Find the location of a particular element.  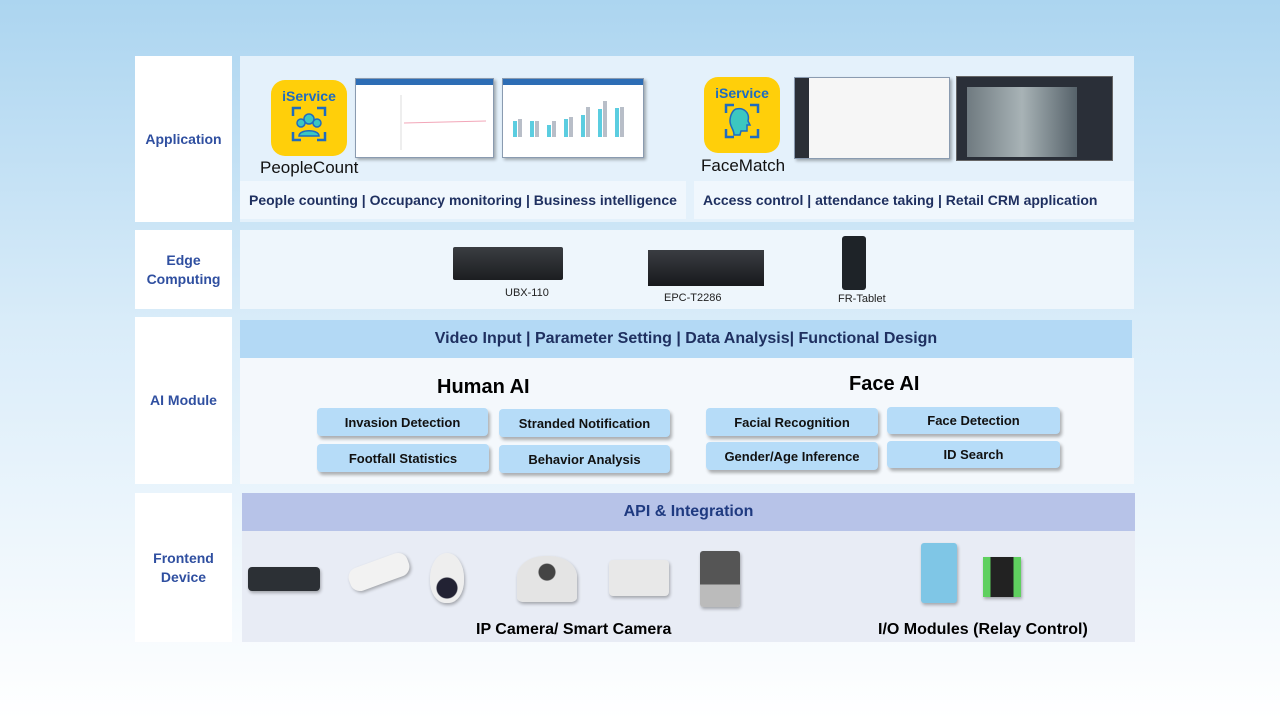

epc-t2286-device-image is located at coordinates (706, 268).